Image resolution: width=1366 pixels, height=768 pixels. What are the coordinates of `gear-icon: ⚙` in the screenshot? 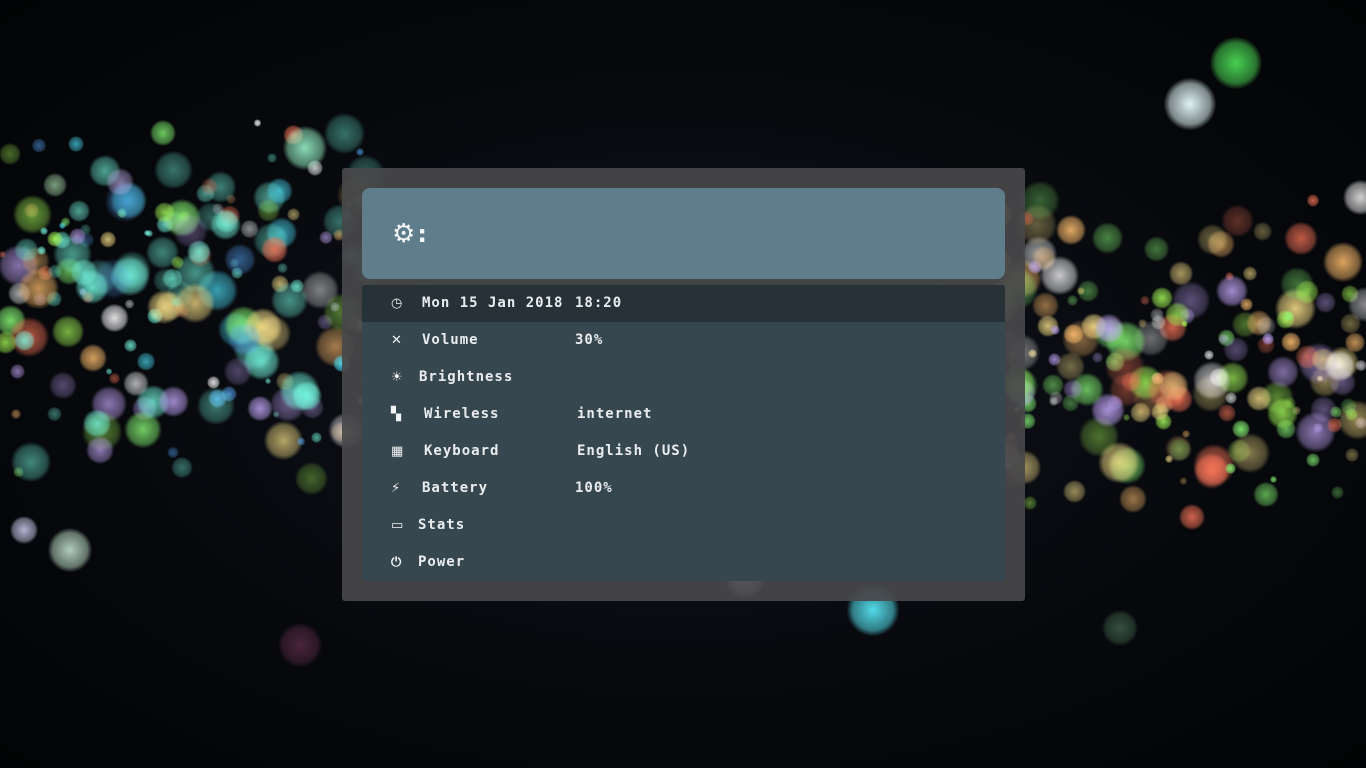 It's located at (404, 233).